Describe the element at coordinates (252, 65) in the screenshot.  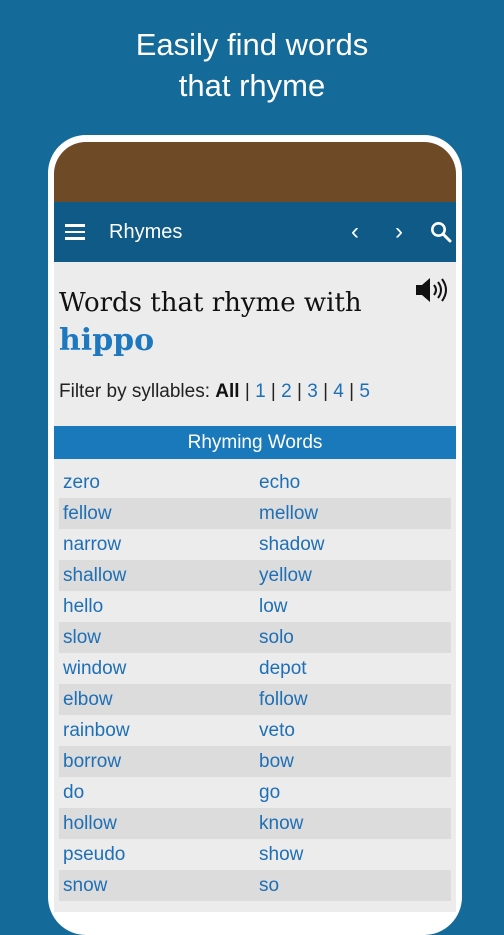
I see `promo-headline: Easily find words that rhyme` at that location.